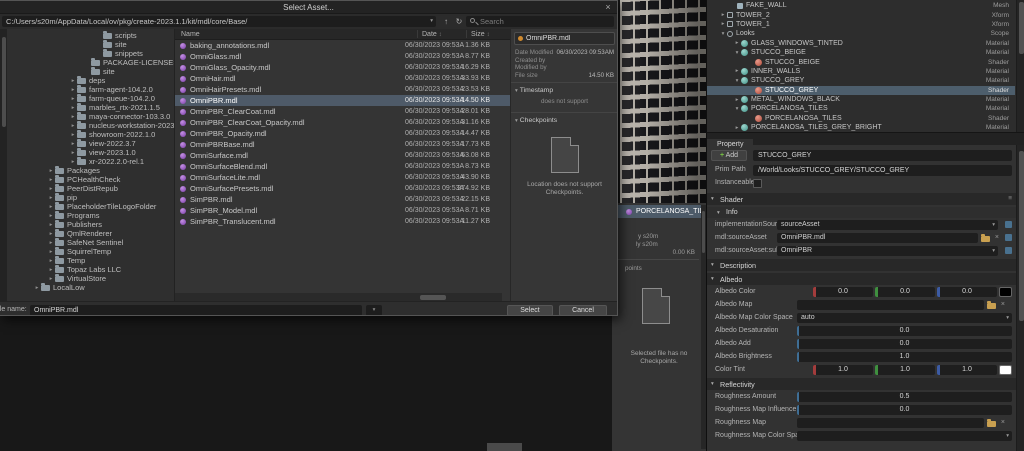  Describe the element at coordinates (865, 265) in the screenshot. I see `section-description: ▾ Description` at that location.